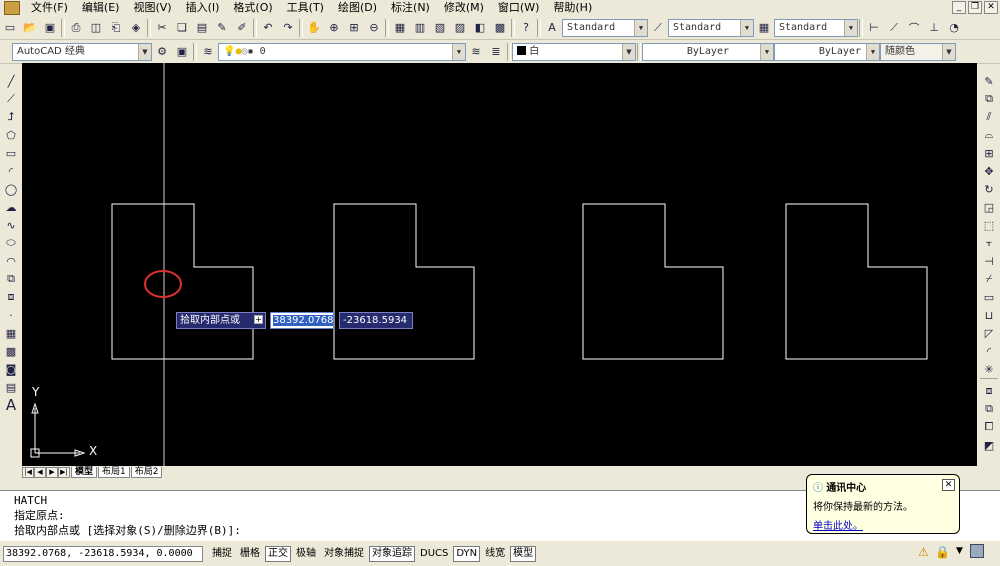 This screenshot has height=566, width=1000. I want to click on first-tab-icon: |◀, so click(28, 472).